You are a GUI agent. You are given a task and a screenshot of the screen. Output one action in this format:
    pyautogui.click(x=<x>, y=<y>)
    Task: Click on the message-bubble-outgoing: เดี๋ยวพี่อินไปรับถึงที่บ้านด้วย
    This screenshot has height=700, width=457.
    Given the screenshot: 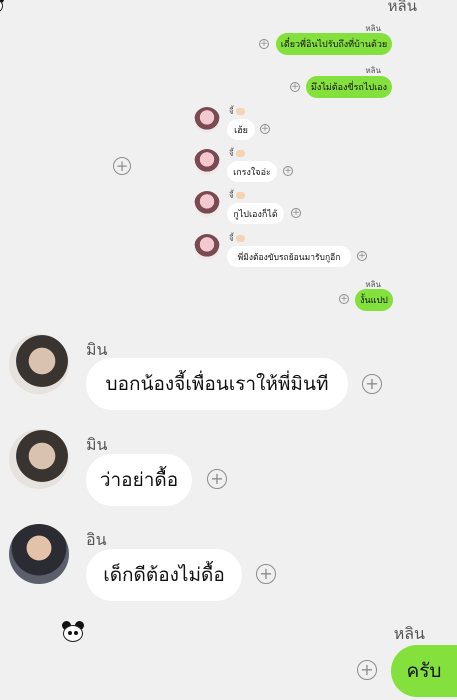 What is the action you would take?
    pyautogui.click(x=334, y=44)
    